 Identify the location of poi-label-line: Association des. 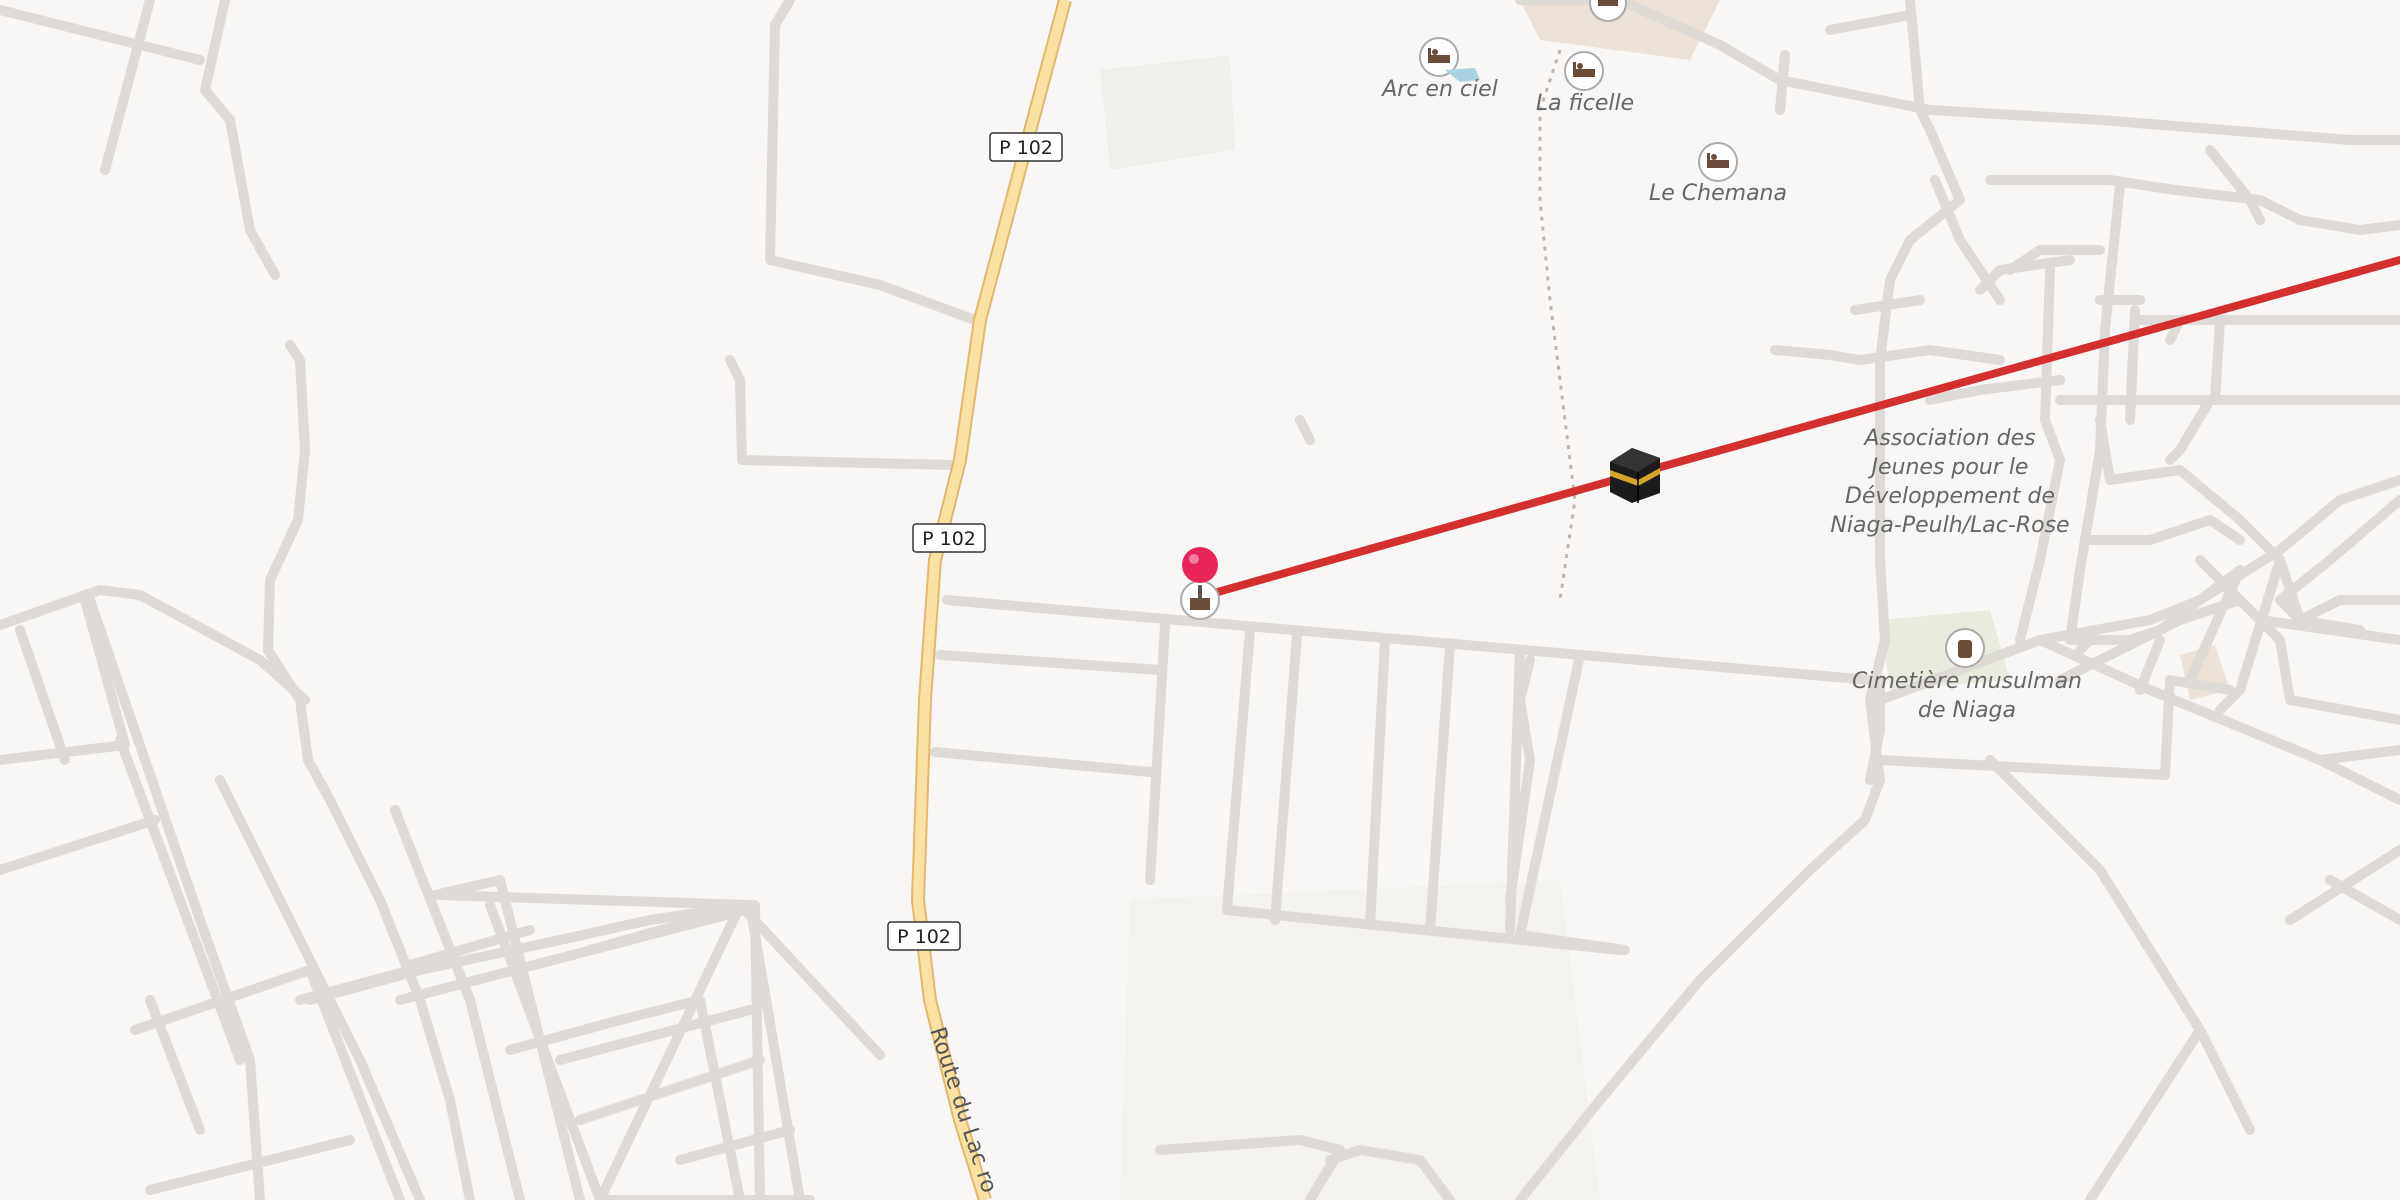
(1948, 438).